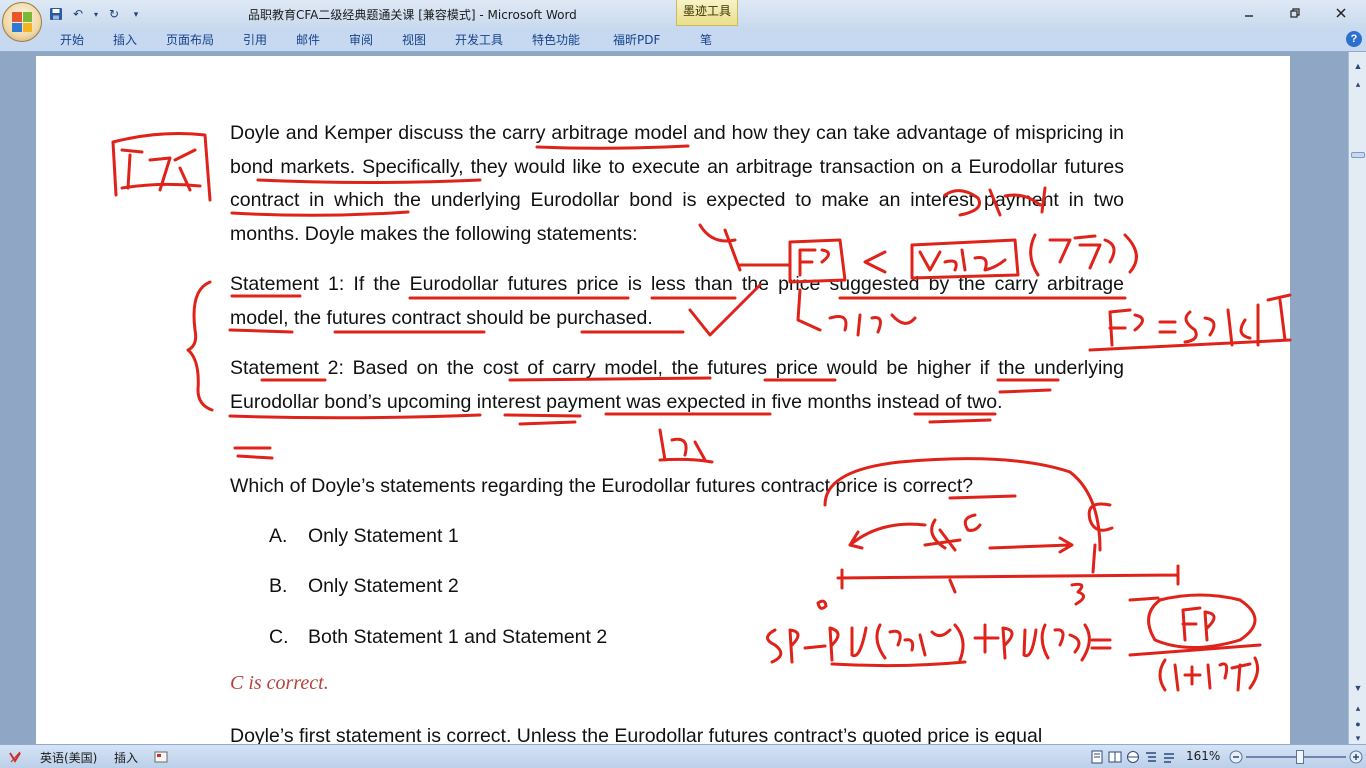 The width and height of the screenshot is (1366, 768). What do you see at coordinates (1169, 757) in the screenshot?
I see `draft-view-icon` at bounding box center [1169, 757].